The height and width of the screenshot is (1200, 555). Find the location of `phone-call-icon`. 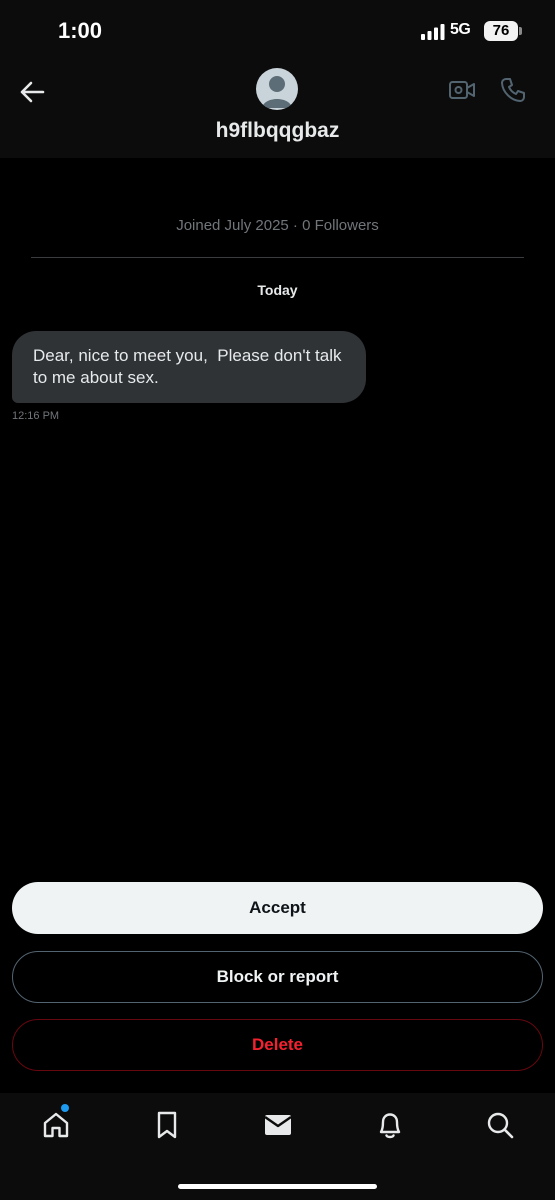

phone-call-icon is located at coordinates (513, 90).